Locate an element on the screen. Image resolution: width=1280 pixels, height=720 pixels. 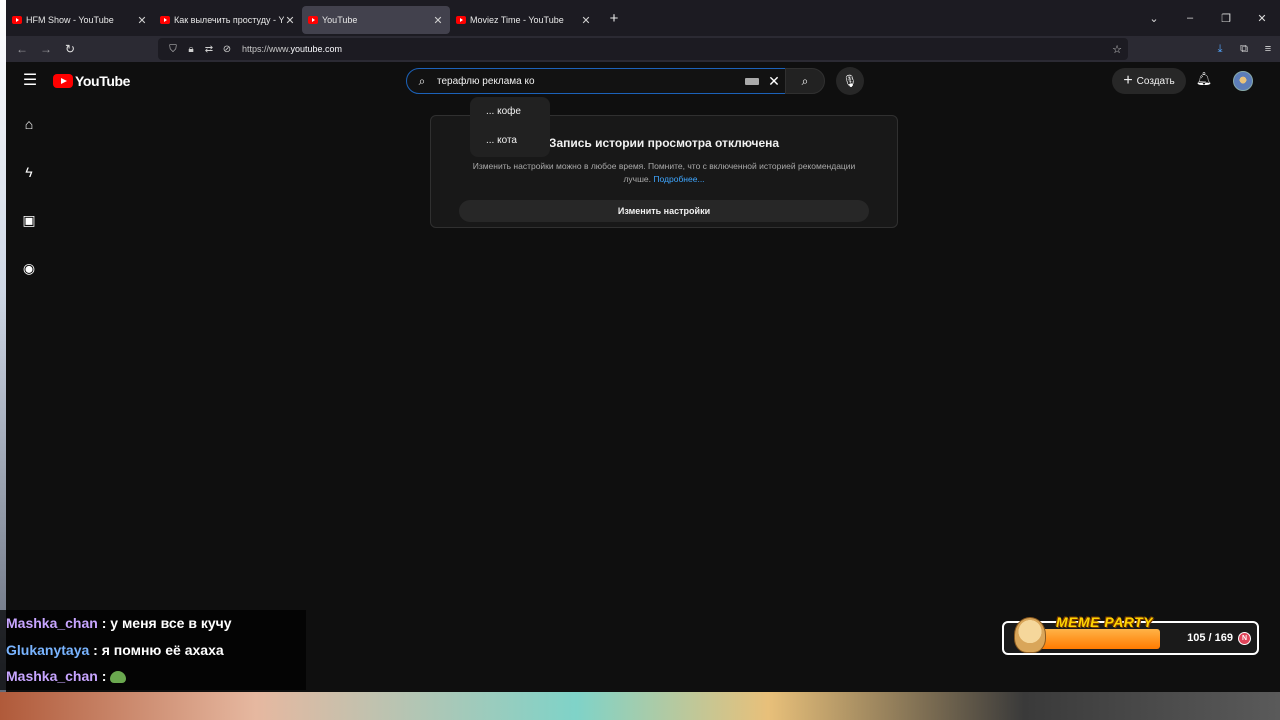
browser-tab: Moviez Time - YouTube ✕ is located at coordinates (524, 20).